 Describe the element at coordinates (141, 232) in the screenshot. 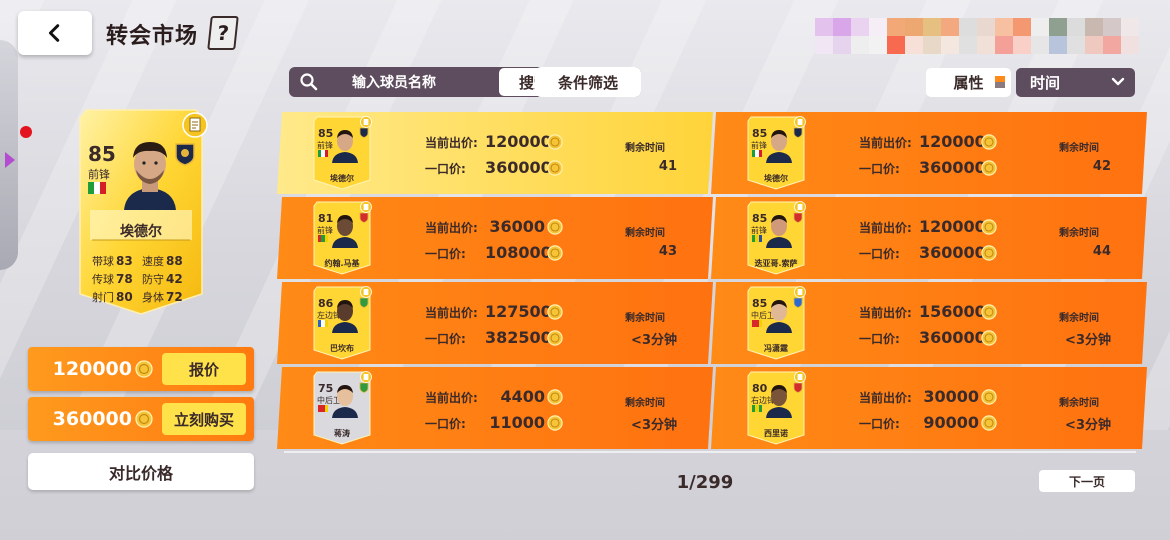

I see `player-name: 埃德尔` at that location.